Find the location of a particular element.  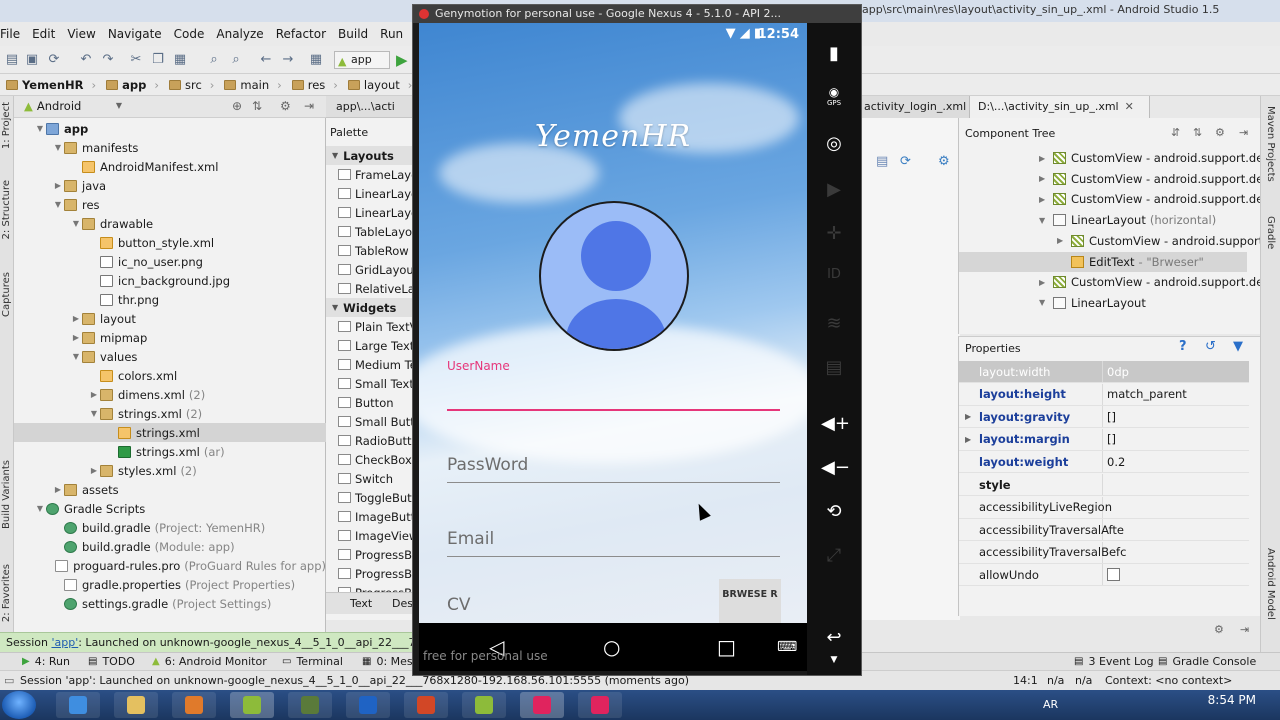

project-tree-item: strings.xml is located at coordinates (170, 432).